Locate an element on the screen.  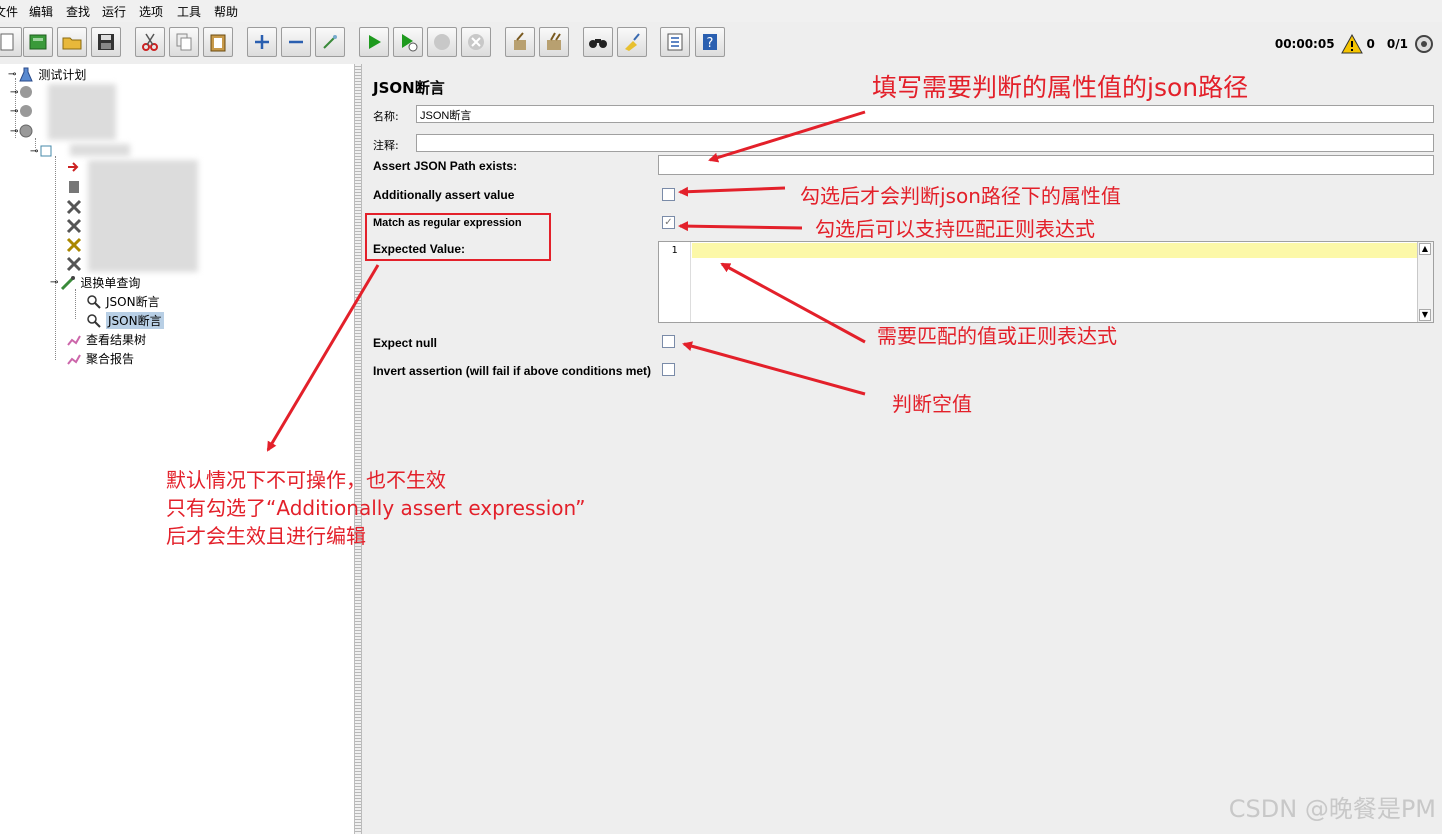
function-helper-button is located at coordinates (675, 42).